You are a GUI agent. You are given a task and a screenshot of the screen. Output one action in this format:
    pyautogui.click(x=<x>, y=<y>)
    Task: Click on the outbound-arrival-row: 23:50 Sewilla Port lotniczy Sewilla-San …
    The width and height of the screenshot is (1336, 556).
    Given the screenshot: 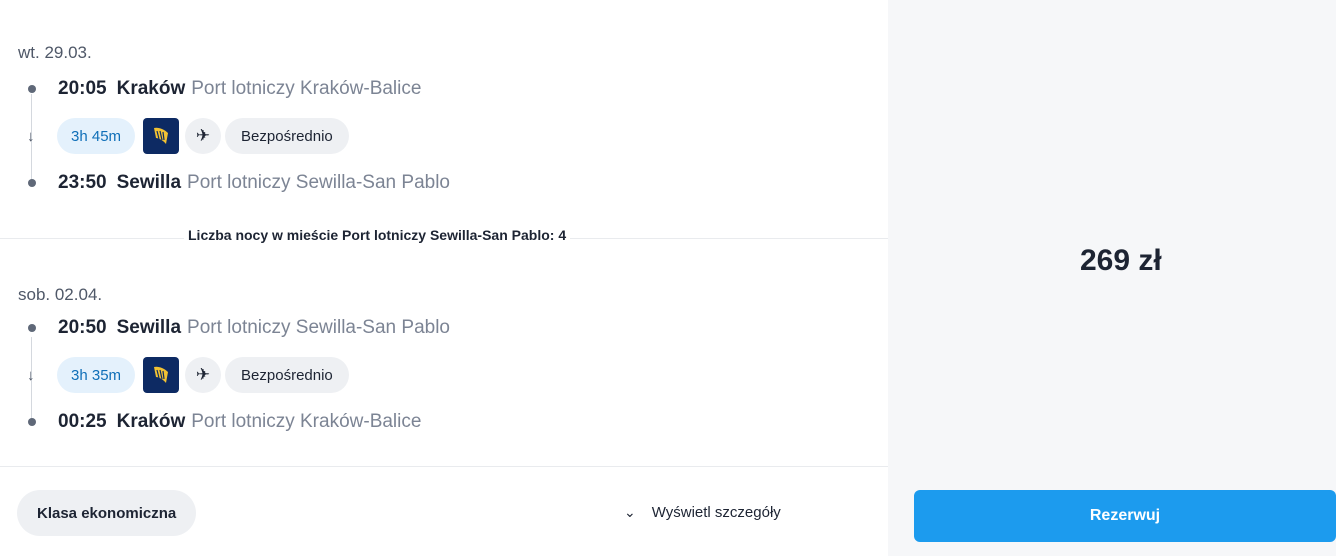 What is the action you would take?
    pyautogui.click(x=238, y=183)
    